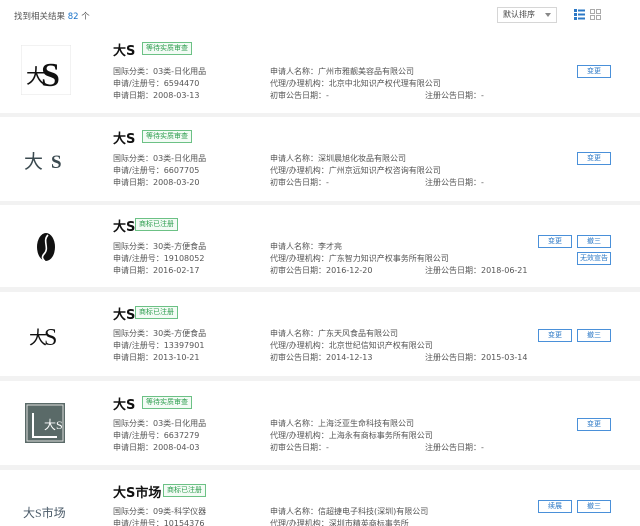  What do you see at coordinates (355, 170) in the screenshot?
I see `agent-field: 代理/办理机构：广州京远知识产权咨询有限公司` at bounding box center [355, 170].